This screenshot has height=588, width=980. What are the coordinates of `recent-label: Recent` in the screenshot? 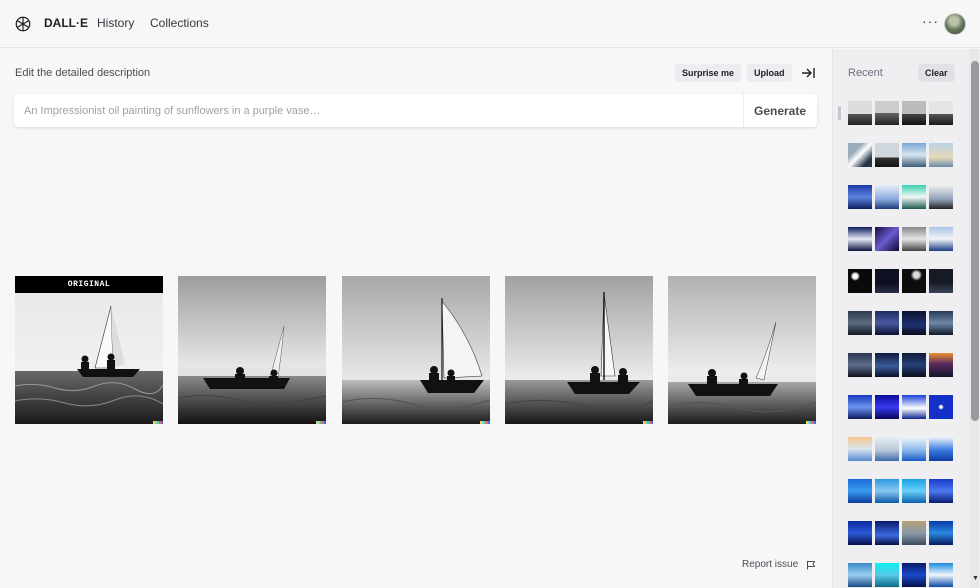 It's located at (865, 73).